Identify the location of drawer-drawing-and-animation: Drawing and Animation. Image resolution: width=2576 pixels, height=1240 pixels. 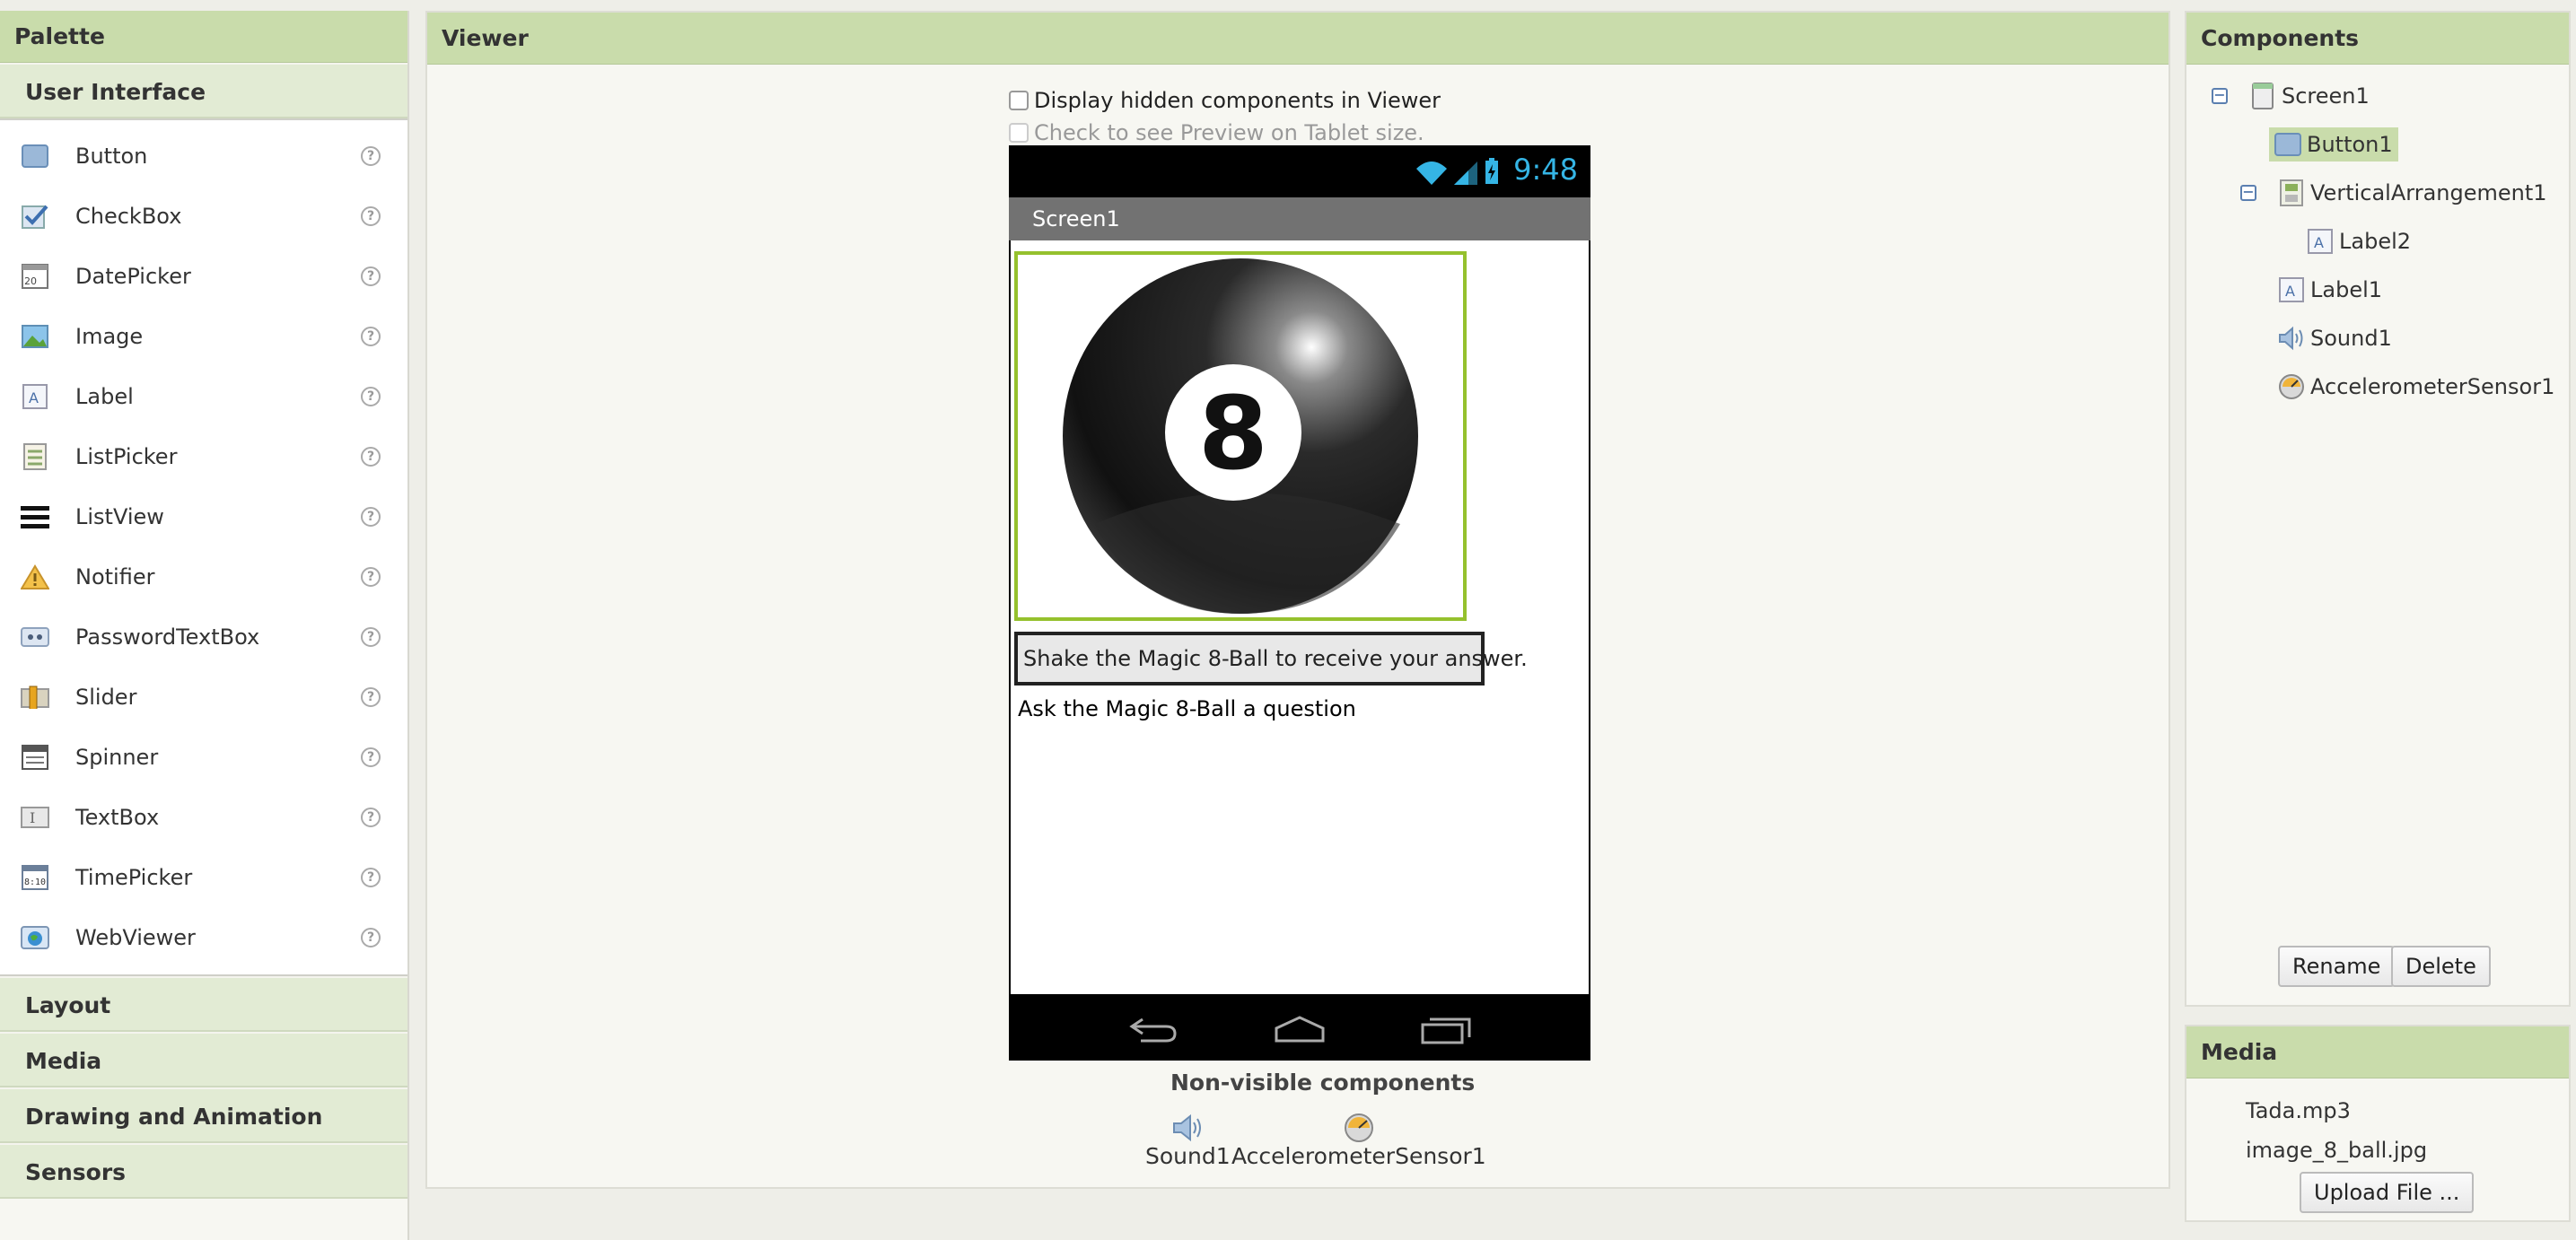
(203, 1115).